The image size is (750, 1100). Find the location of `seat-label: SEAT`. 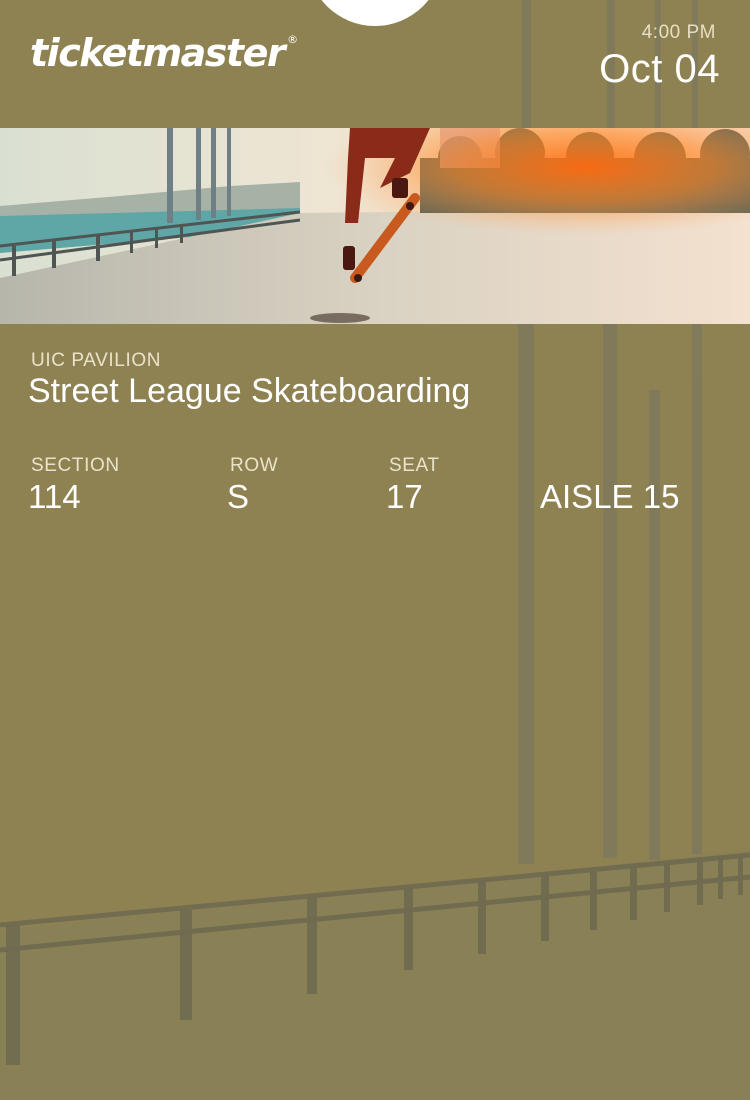

seat-label: SEAT is located at coordinates (414, 465).